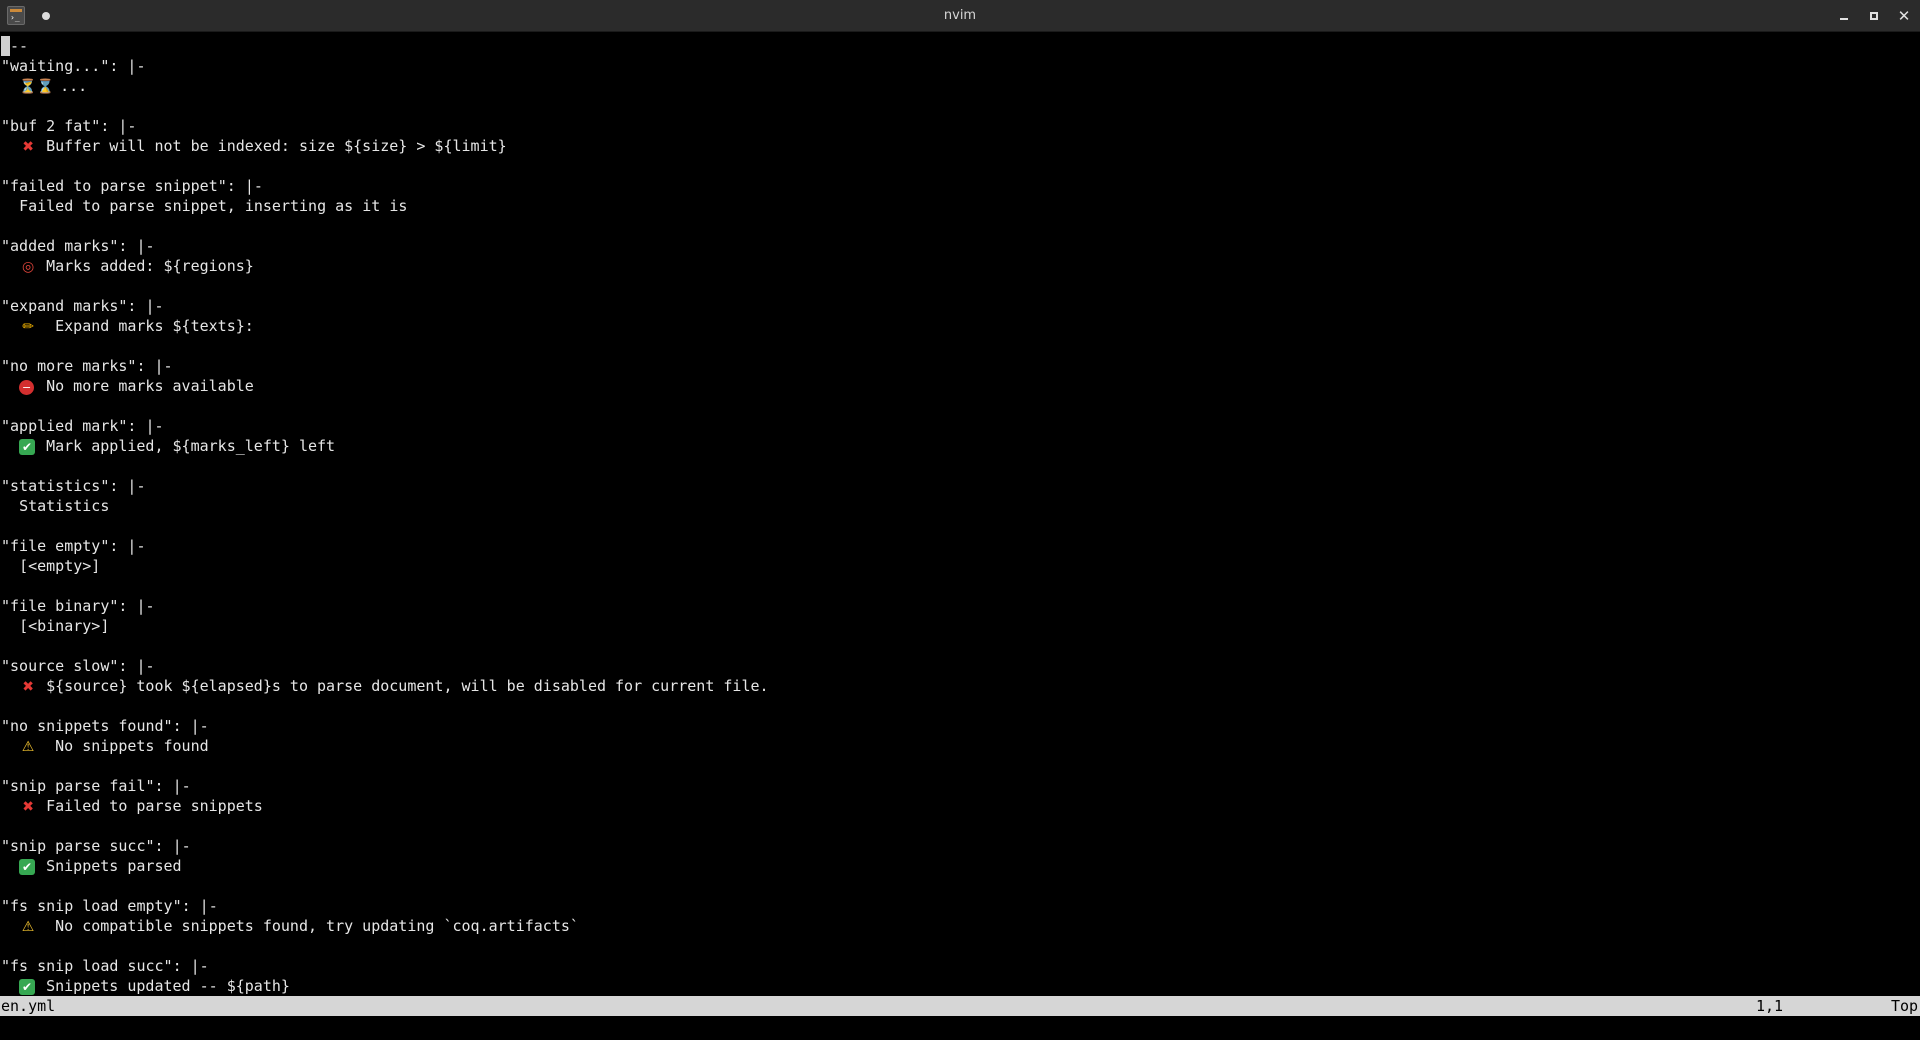 This screenshot has height=1040, width=1920. I want to click on yaml-value: [<empty>], so click(60, 566).